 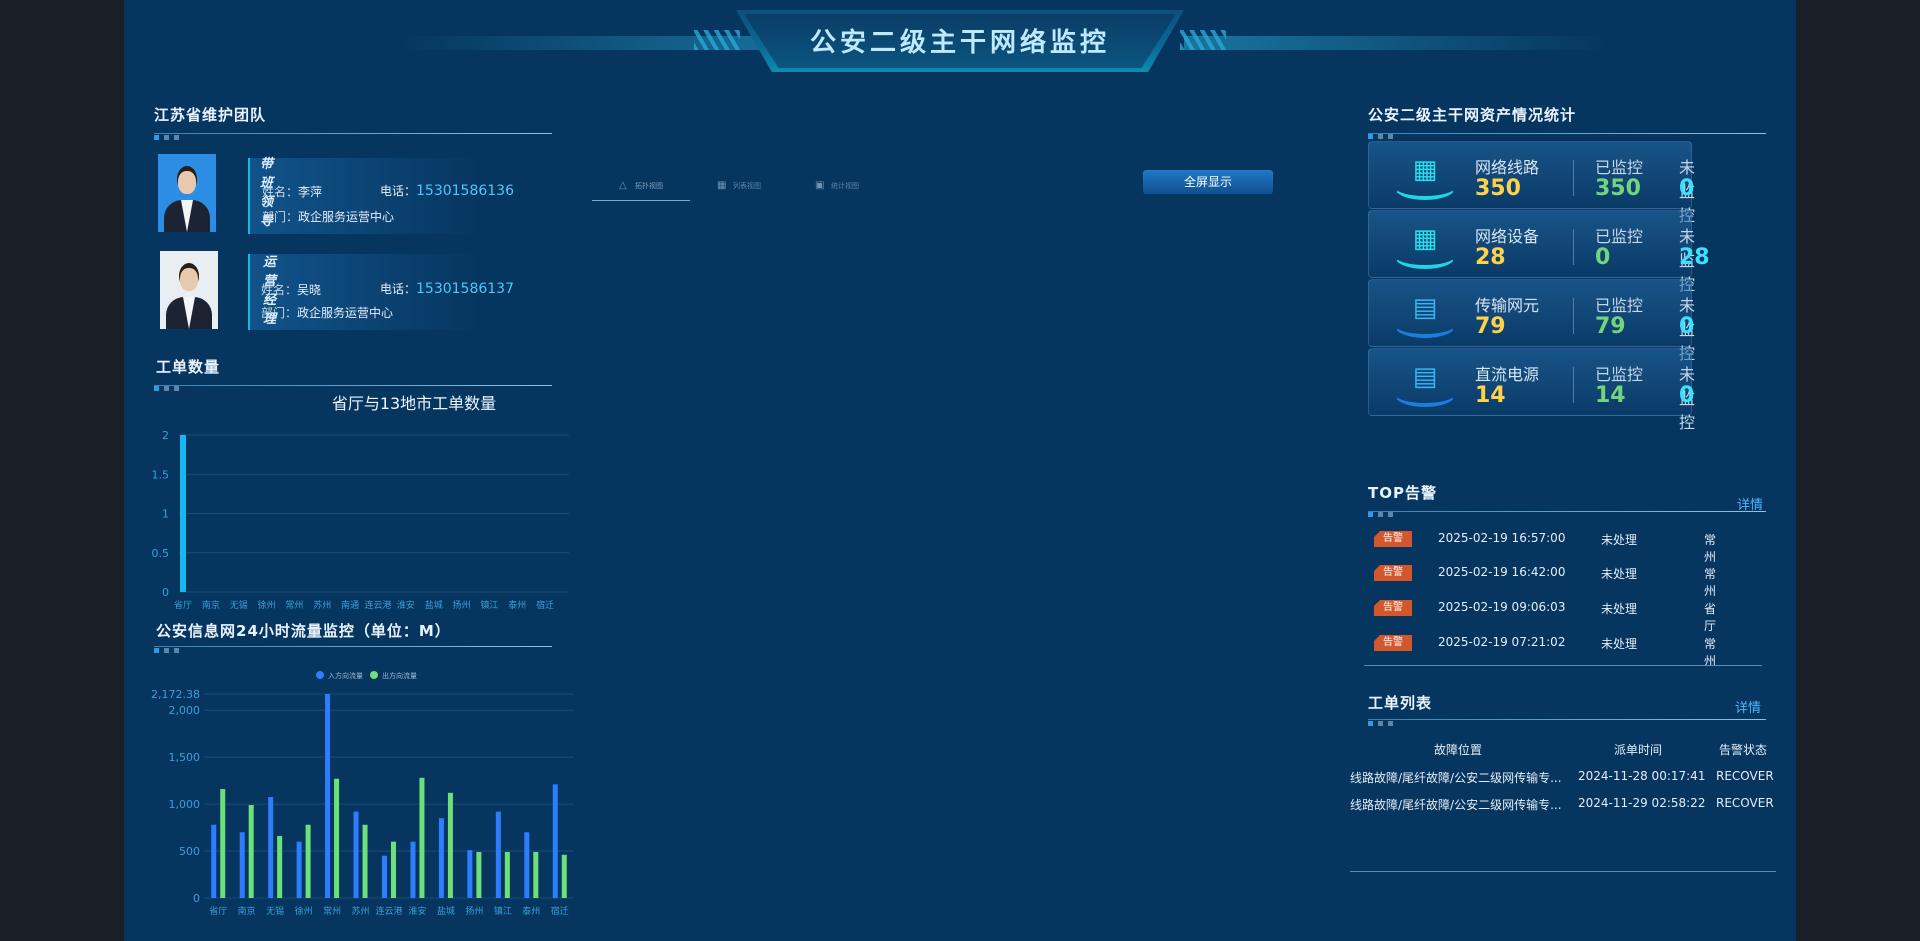 I want to click on asset-name: 传输网元, so click(x=1507, y=305).